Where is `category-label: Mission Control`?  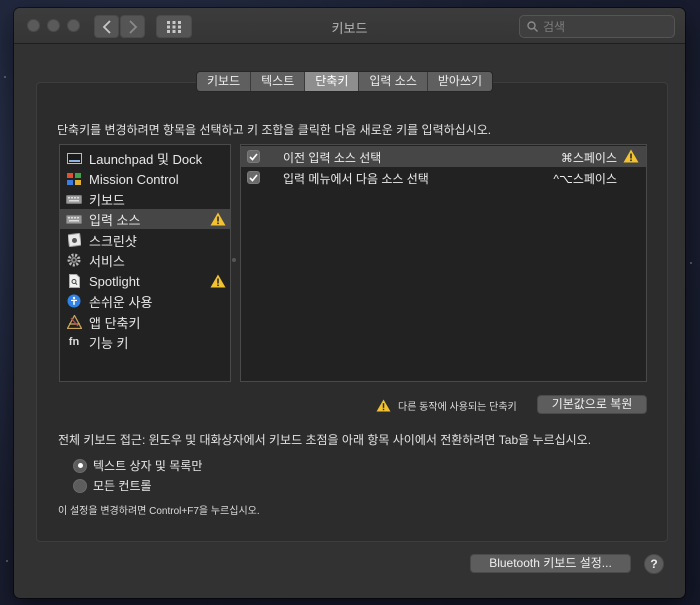 category-label: Mission Control is located at coordinates (134, 179).